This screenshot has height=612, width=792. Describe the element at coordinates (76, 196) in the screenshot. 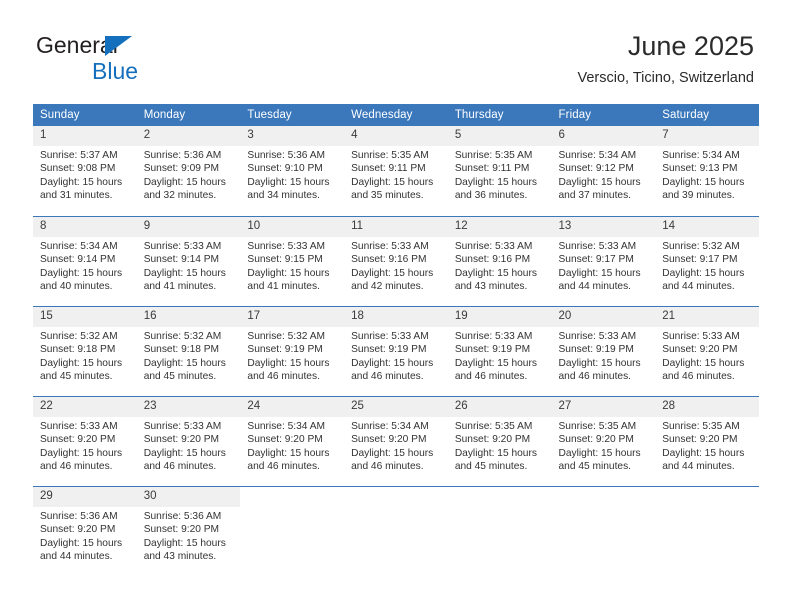

I see `daylight-text-line2: and 31 minutes.` at that location.